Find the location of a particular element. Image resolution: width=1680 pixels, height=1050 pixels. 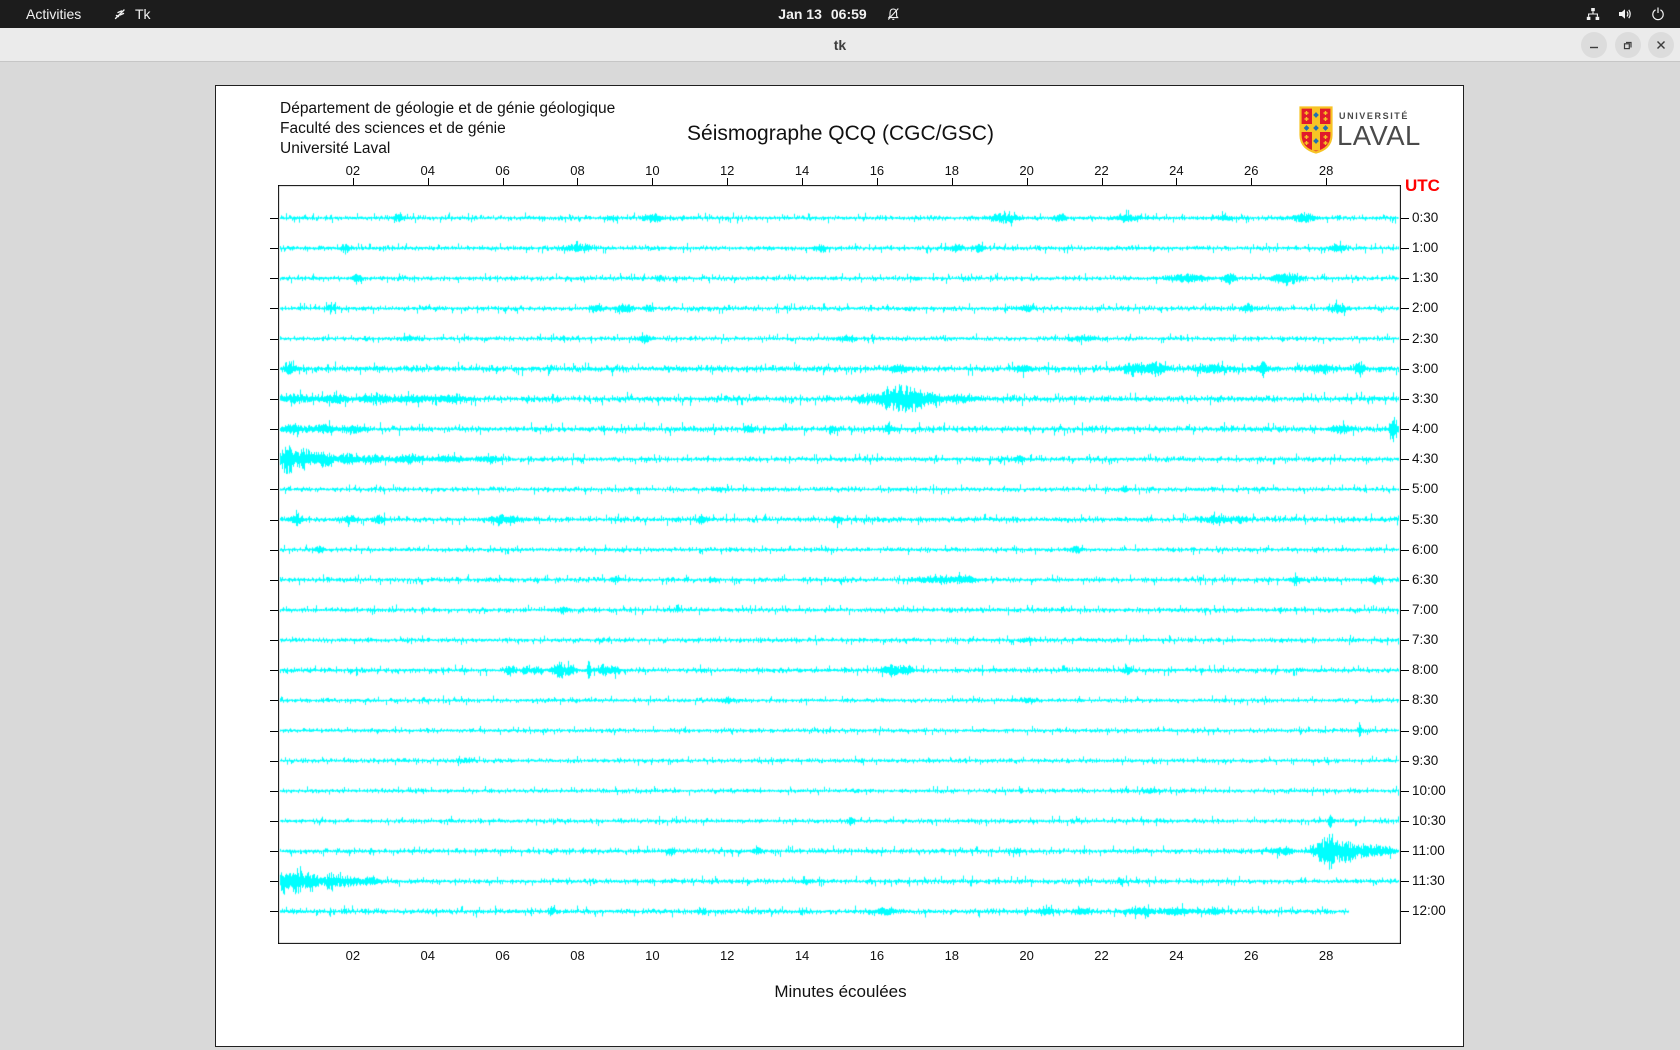

clock-button: Jan 13 06:59 is located at coordinates (839, 14).